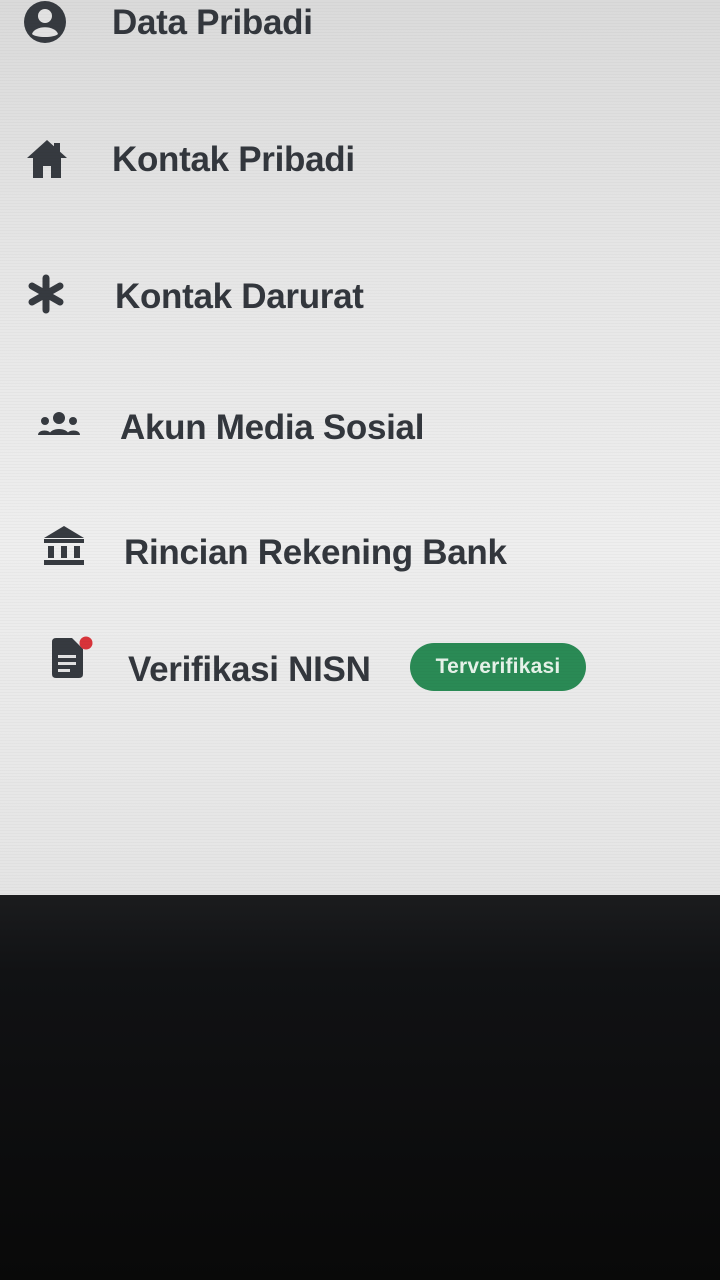 The image size is (720, 1280). What do you see at coordinates (69, 658) in the screenshot?
I see `document-icon` at bounding box center [69, 658].